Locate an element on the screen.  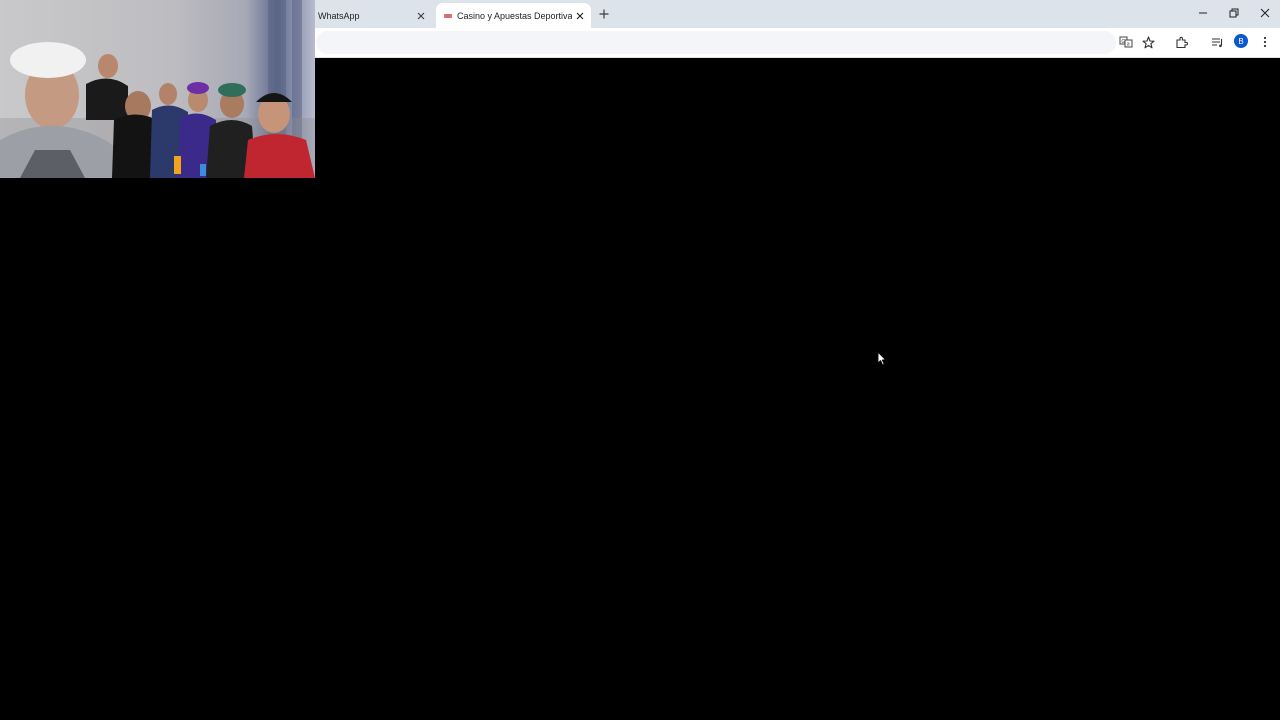
media-control-icon is located at coordinates (1217, 42).